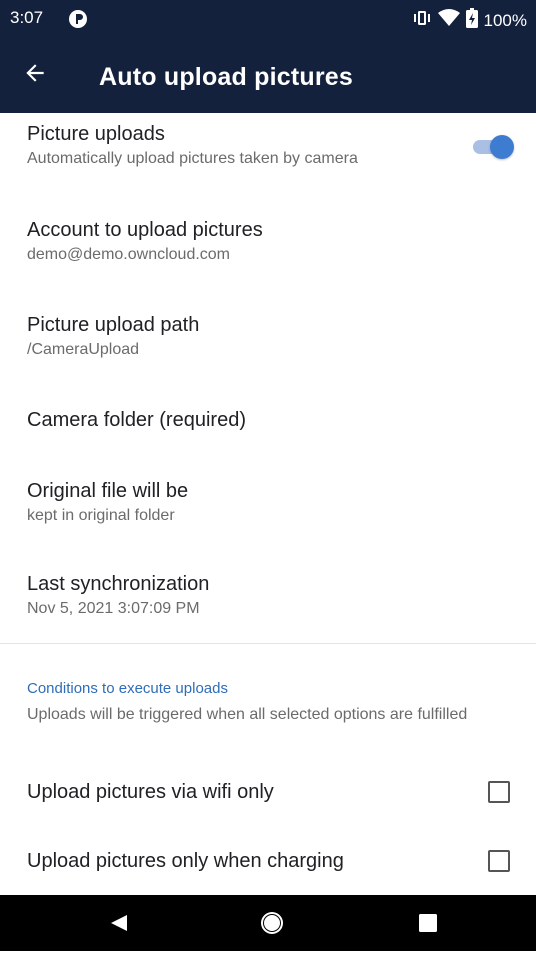  What do you see at coordinates (101, 515) in the screenshot?
I see `original-file-summary: kept in original folder` at bounding box center [101, 515].